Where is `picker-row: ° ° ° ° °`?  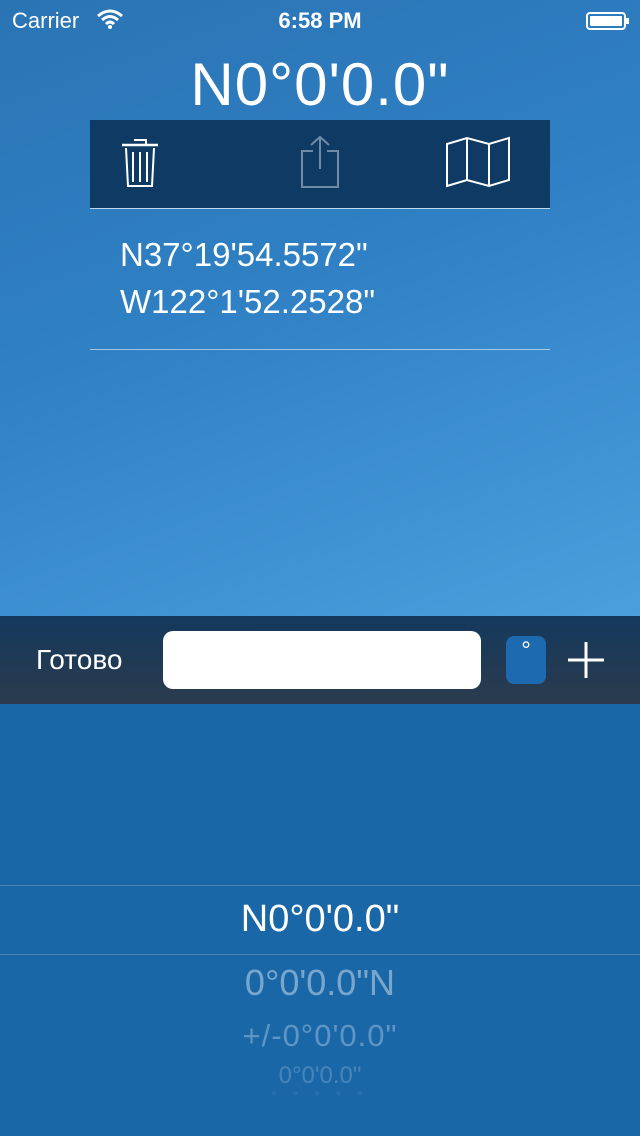 picker-row: ° ° ° ° ° is located at coordinates (320, 1096).